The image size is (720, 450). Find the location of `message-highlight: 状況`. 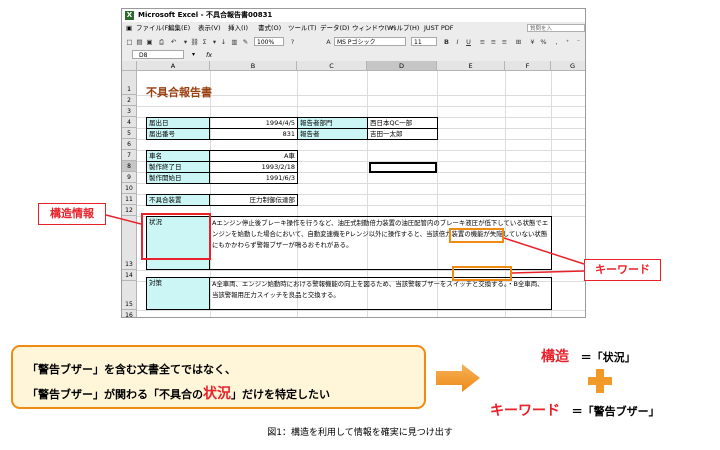

message-highlight: 状況 is located at coordinates (217, 394).